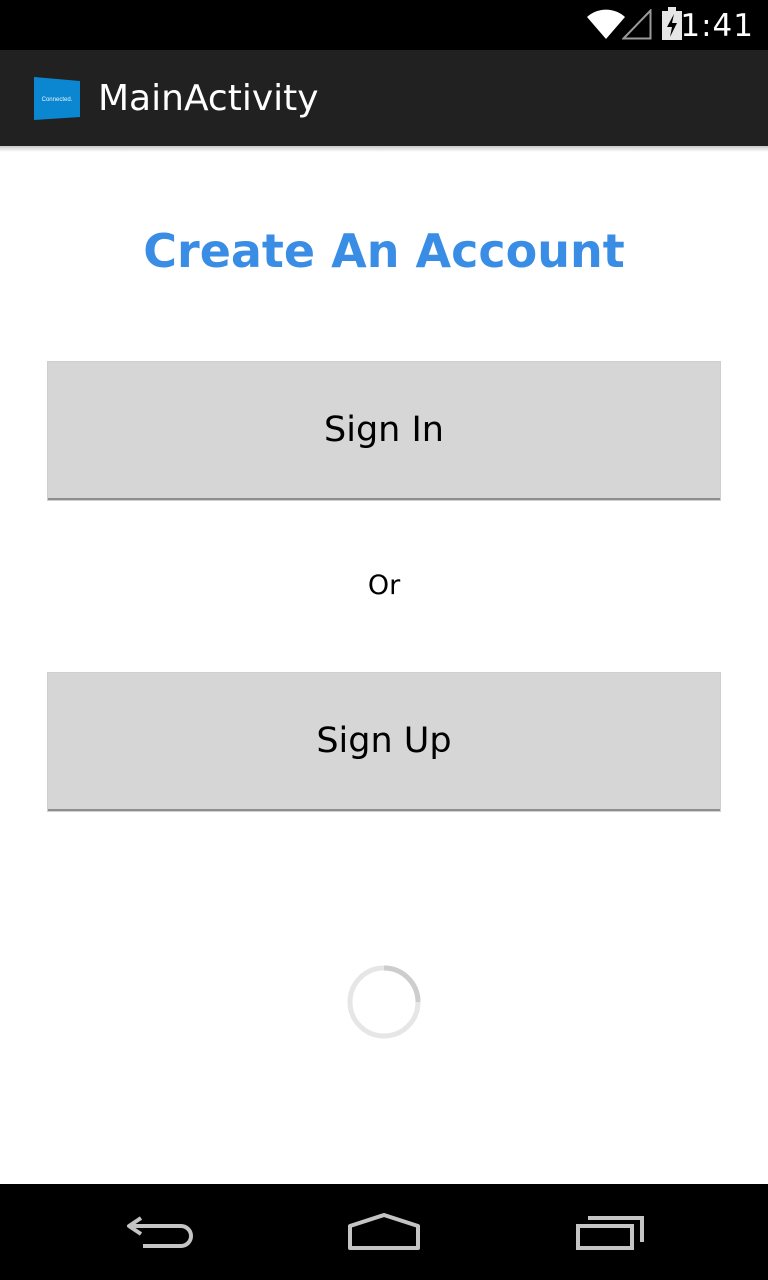 The height and width of the screenshot is (1280, 768). Describe the element at coordinates (384, 431) in the screenshot. I see `sign-in-button: Sign In` at that location.